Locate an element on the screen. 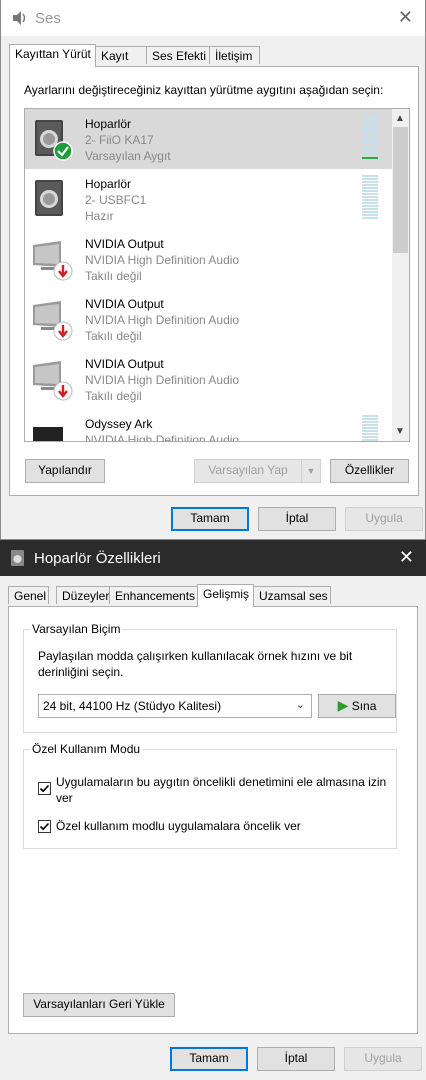 Image resolution: width=426 pixels, height=1080 pixels. chevron-down-icon: ⌄ is located at coordinates (300, 705).